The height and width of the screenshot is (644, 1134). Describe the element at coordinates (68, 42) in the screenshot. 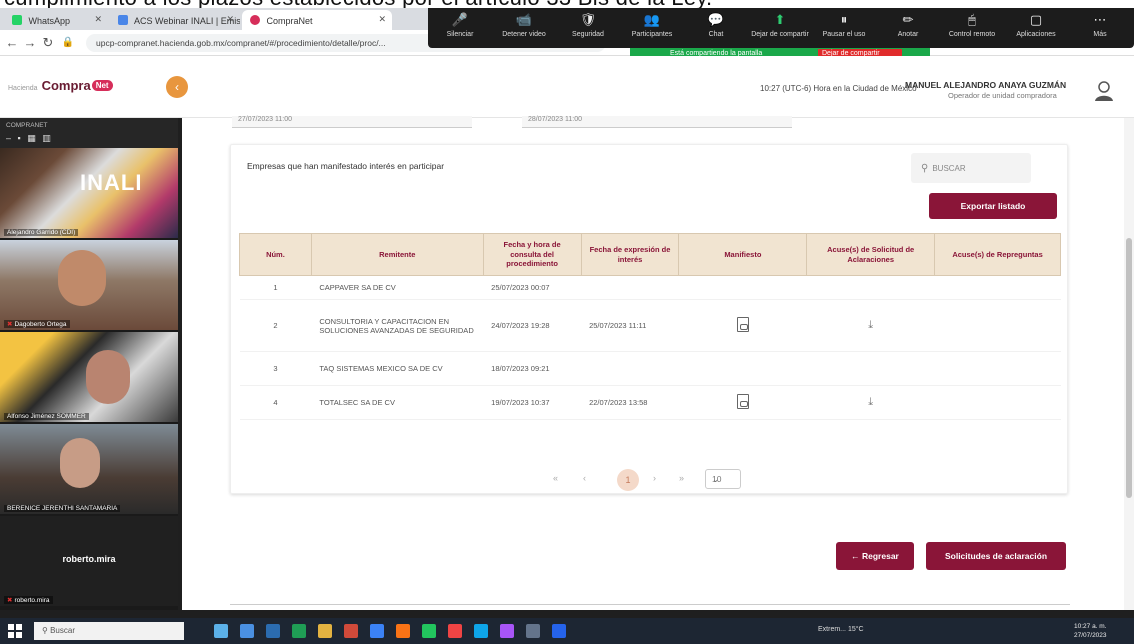

I see `lock-icon: 🔒` at that location.